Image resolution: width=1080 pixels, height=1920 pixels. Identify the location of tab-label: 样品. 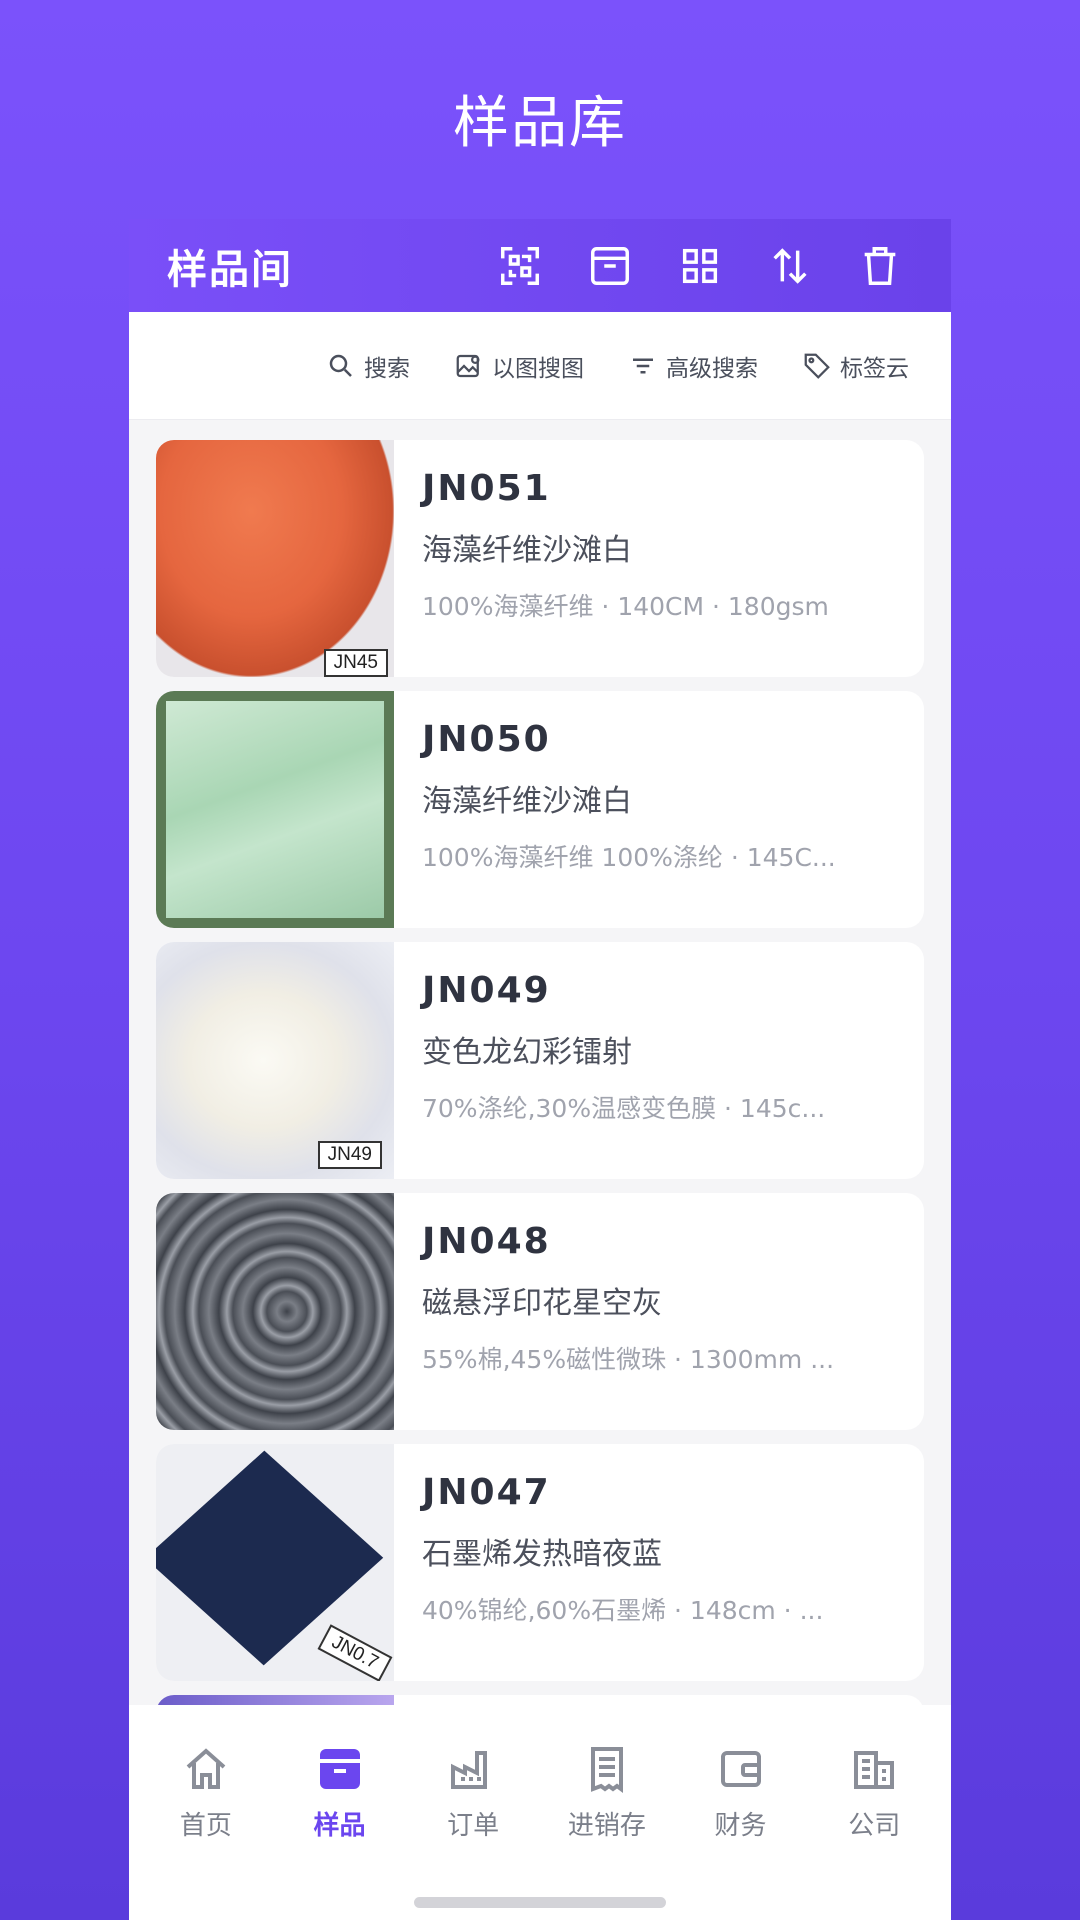
(339, 1826).